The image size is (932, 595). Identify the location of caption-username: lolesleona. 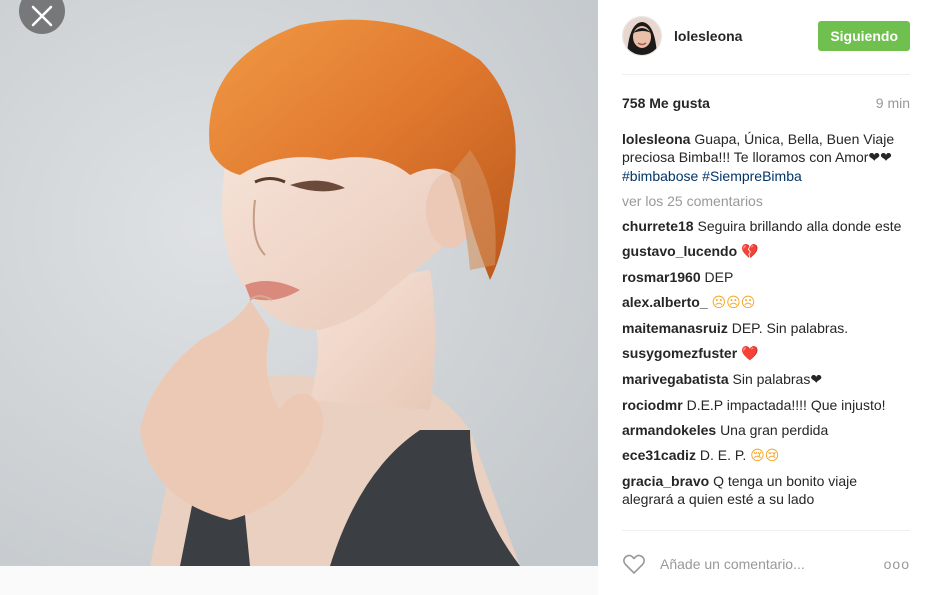
(656, 139).